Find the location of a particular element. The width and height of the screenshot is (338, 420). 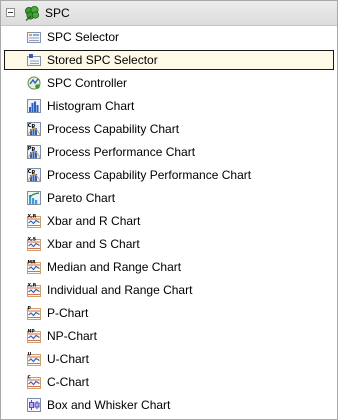

controller-icon is located at coordinates (34, 83).